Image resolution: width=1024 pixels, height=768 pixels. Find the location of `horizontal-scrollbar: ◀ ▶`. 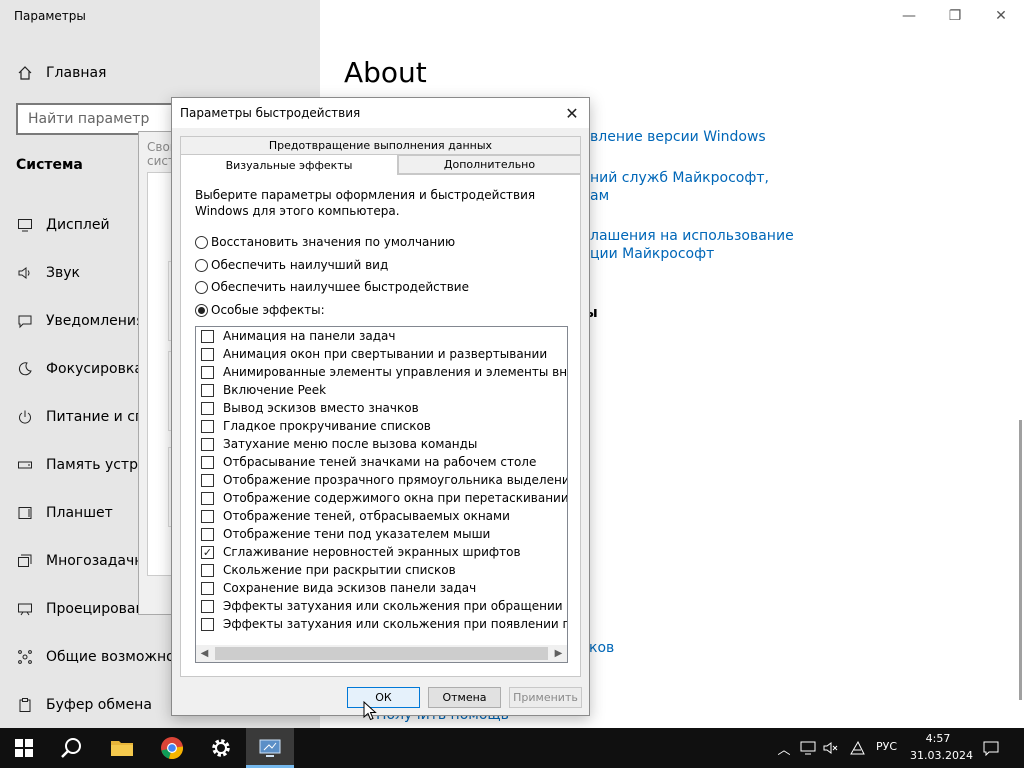

horizontal-scrollbar: ◀ ▶ is located at coordinates (381, 653).